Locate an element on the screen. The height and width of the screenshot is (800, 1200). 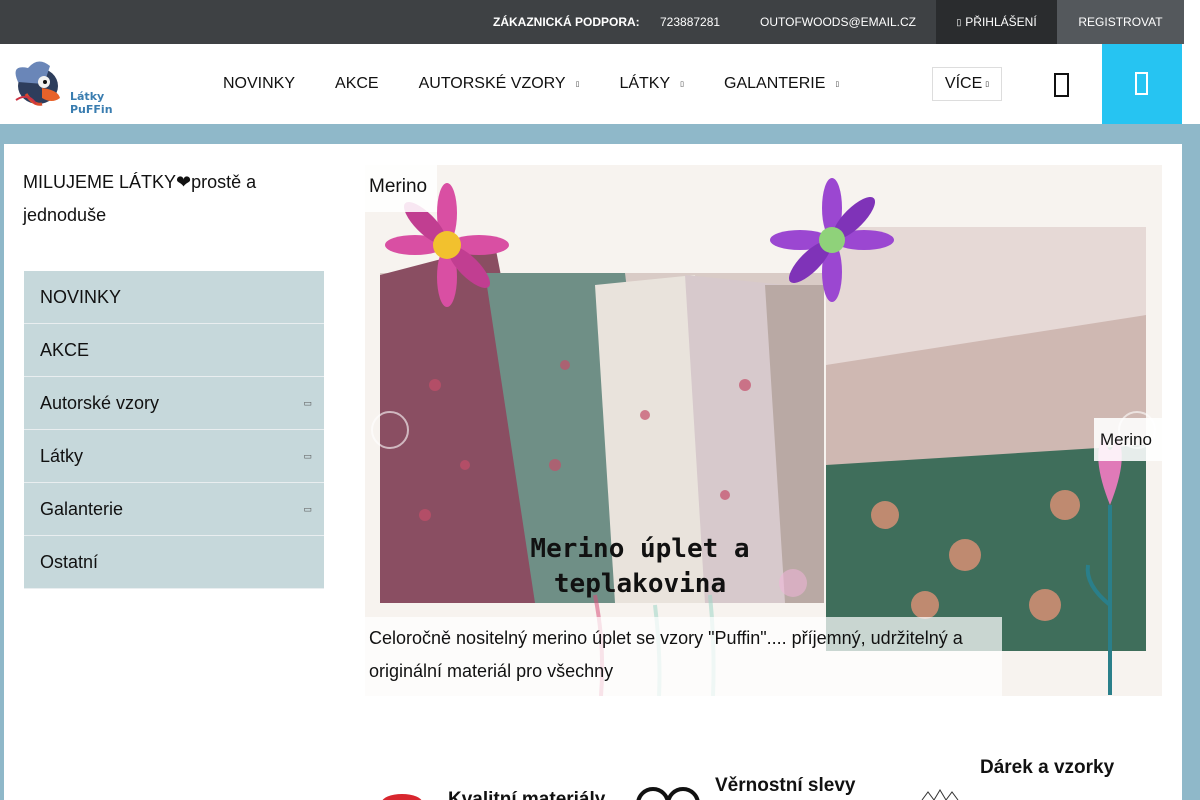
cart-icon is located at coordinates (1141, 83).